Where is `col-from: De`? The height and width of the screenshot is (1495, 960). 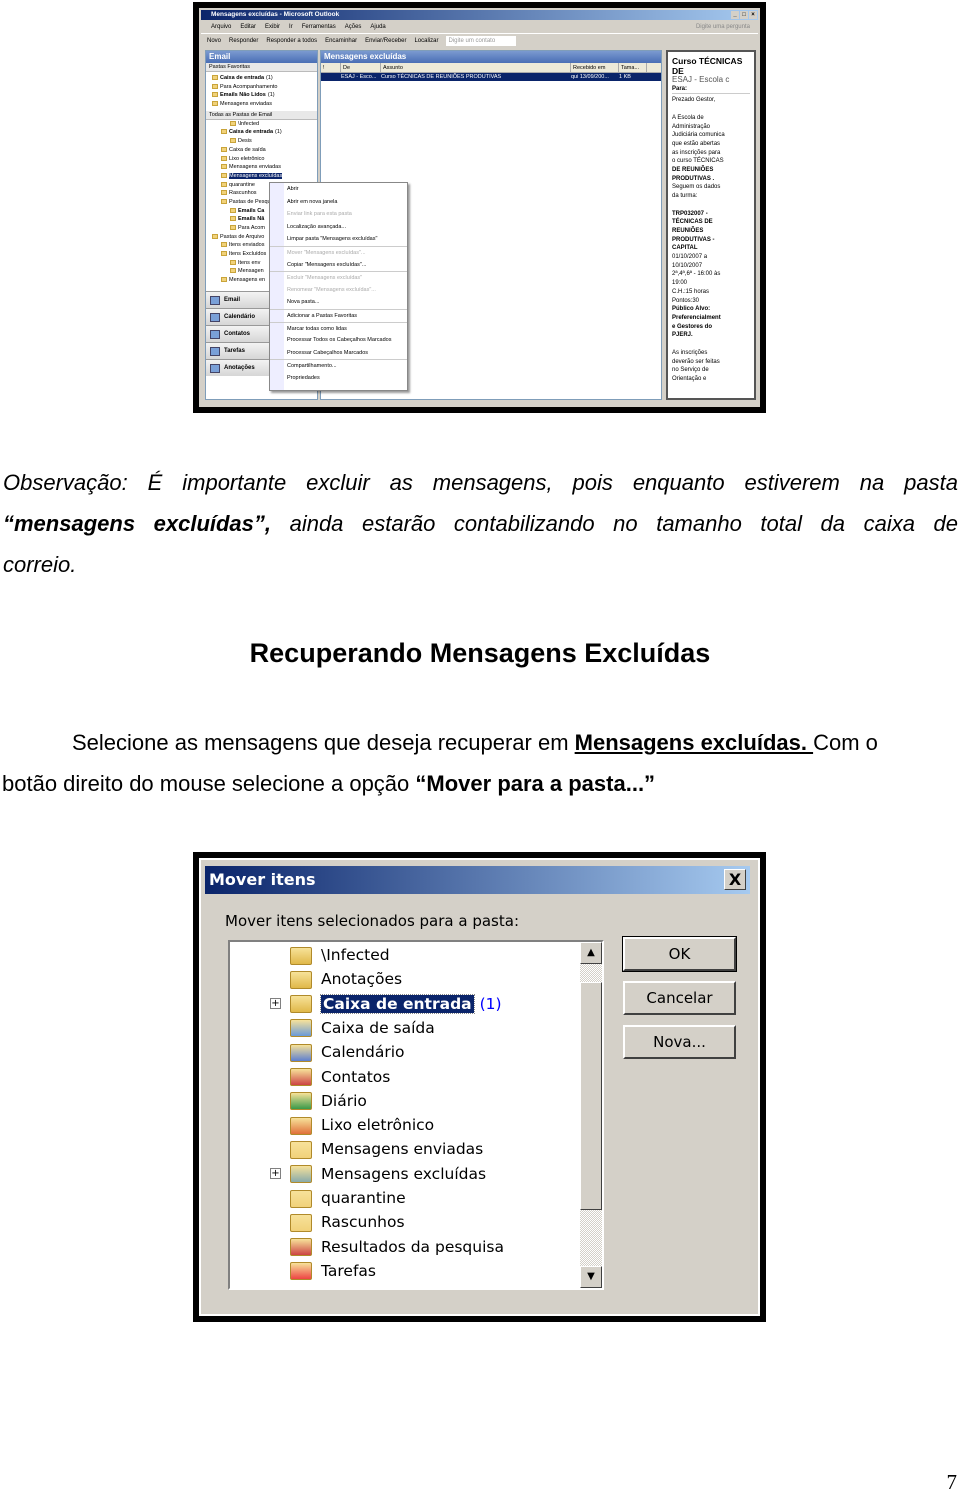
col-from: De is located at coordinates (361, 67).